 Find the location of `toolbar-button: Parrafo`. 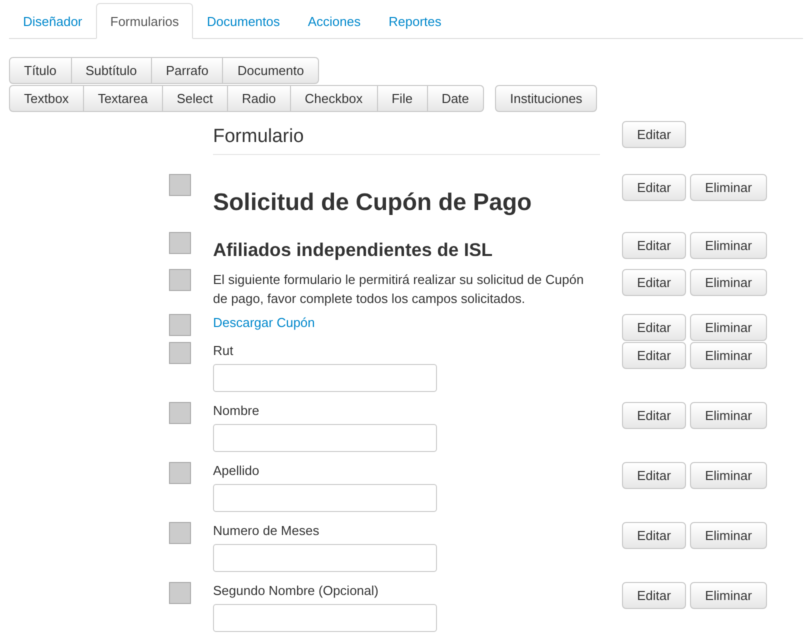

toolbar-button: Parrafo is located at coordinates (188, 70).